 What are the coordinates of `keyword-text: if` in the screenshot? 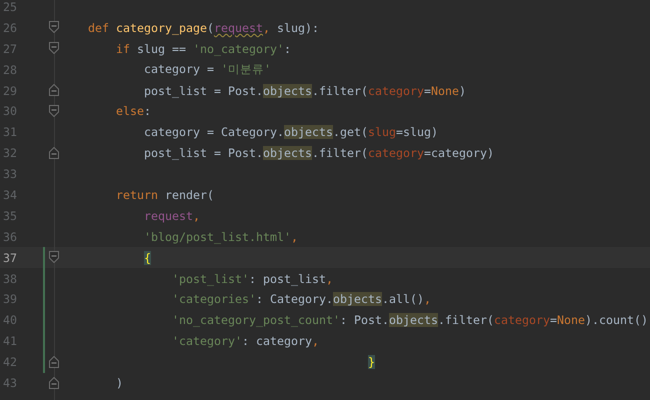 It's located at (123, 49).